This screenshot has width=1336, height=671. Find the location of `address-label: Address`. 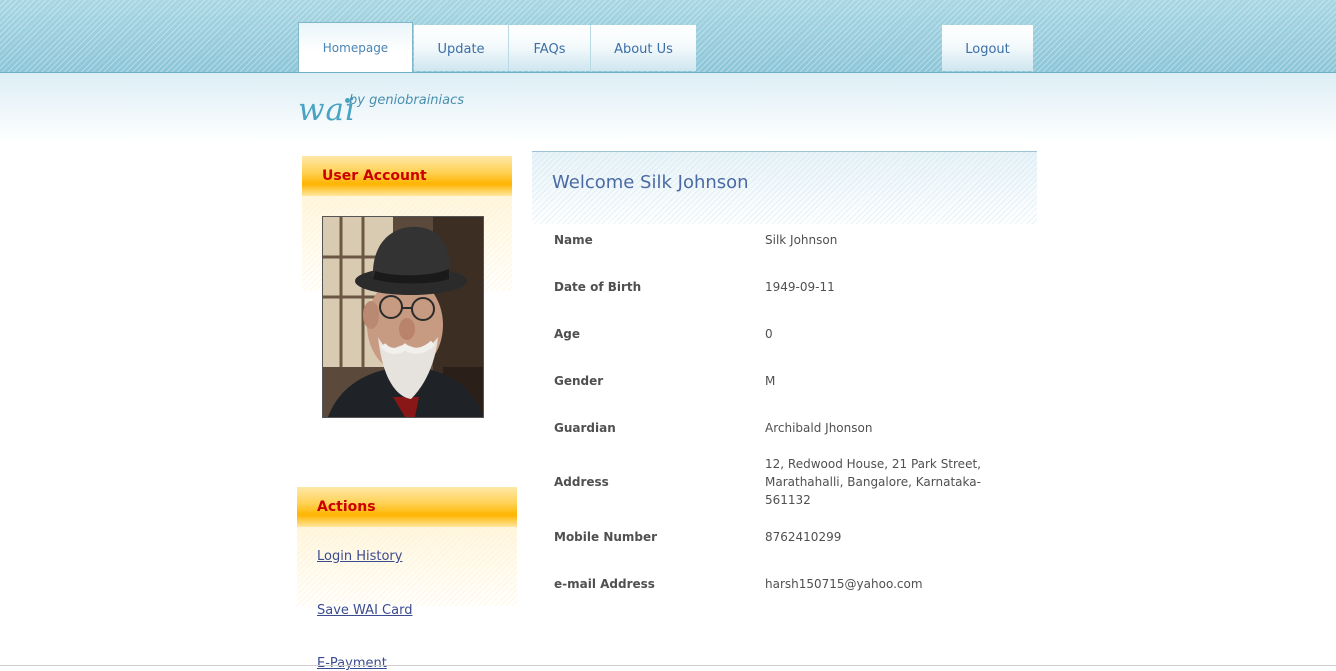

address-label: Address is located at coordinates (581, 482).